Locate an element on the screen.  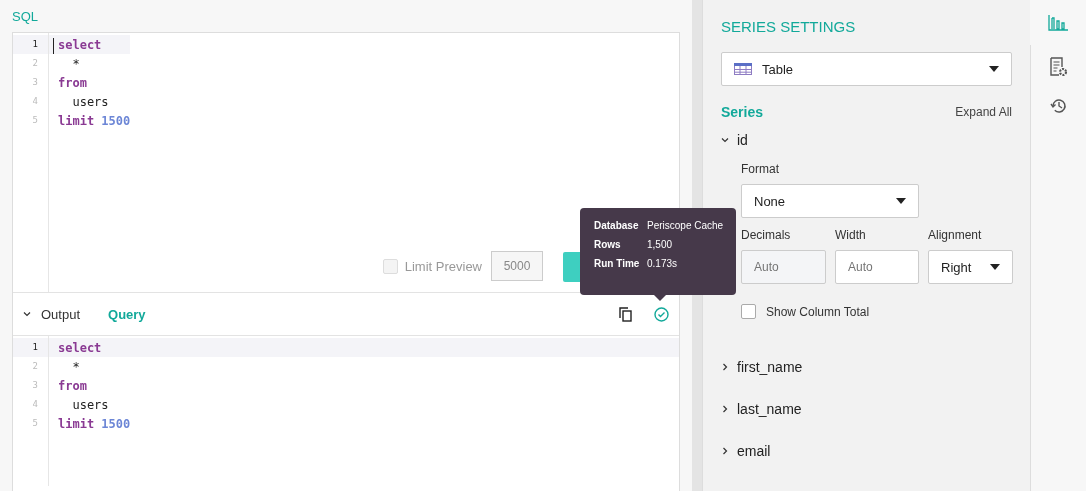
field-label: Decimals is located at coordinates (766, 235).